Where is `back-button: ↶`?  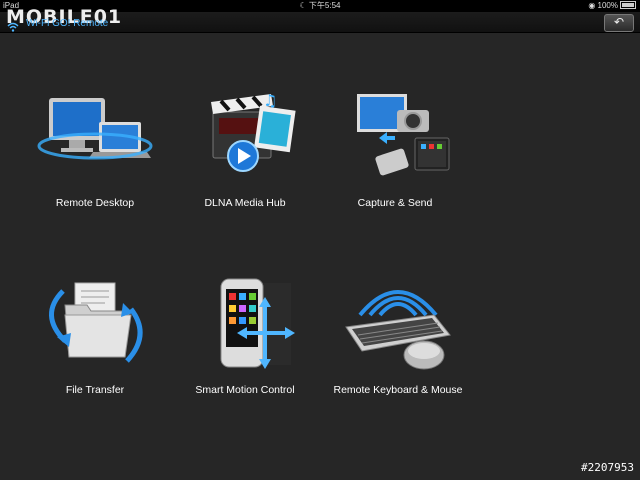 back-button: ↶ is located at coordinates (619, 23).